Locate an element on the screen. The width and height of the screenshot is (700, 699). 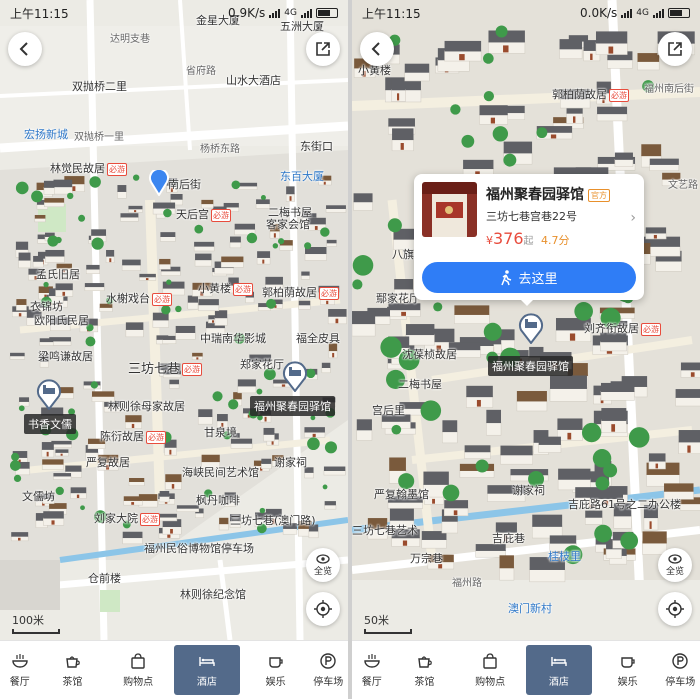
parking-icon is located at coordinates (328, 661).